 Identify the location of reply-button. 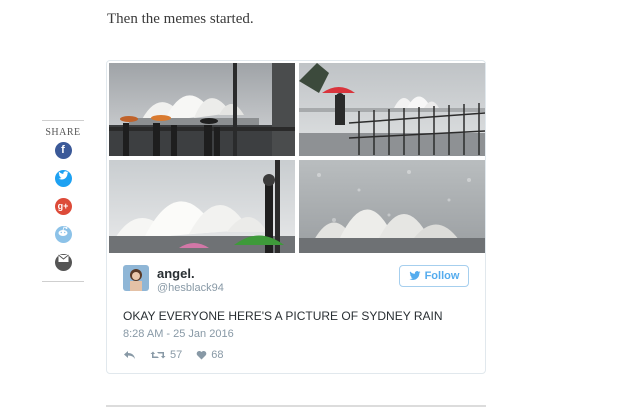
(129, 355).